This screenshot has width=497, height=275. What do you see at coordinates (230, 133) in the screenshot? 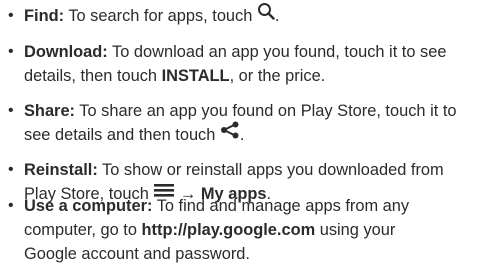
I see `share-icon` at bounding box center [230, 133].